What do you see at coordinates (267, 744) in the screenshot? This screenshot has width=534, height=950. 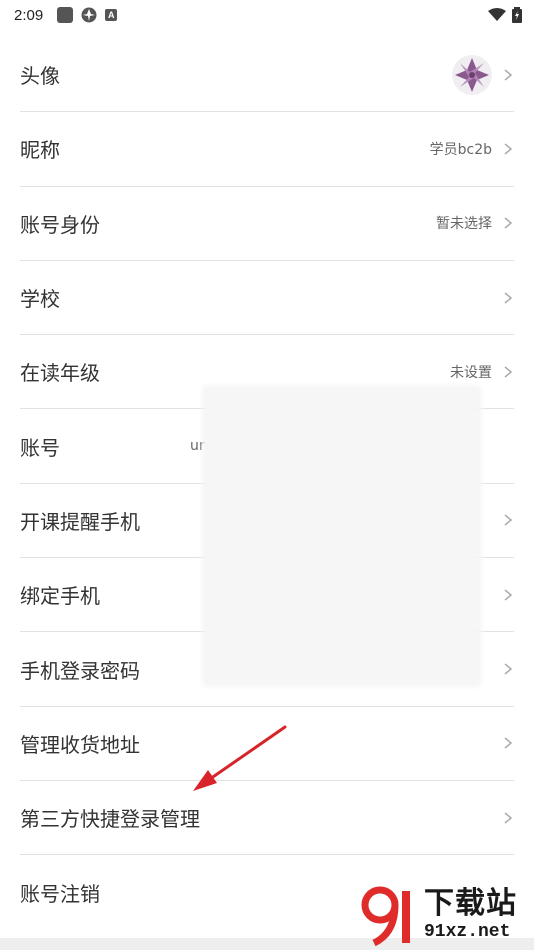 I see `row-manage-address: 管理收货地址` at bounding box center [267, 744].